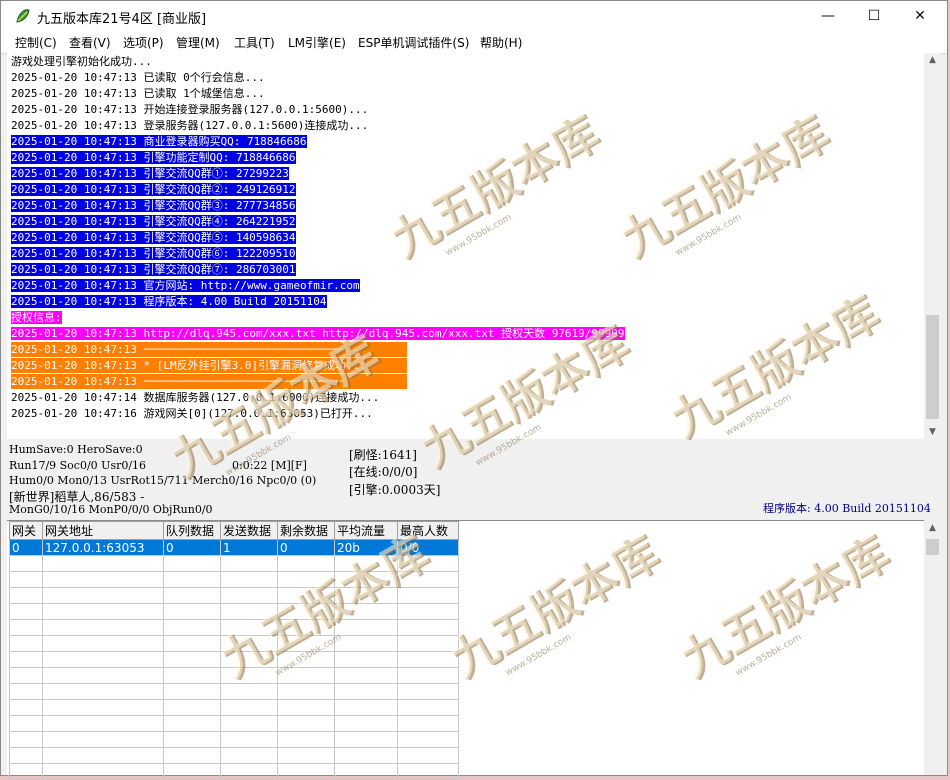  What do you see at coordinates (78, 465) in the screenshot?
I see `run-status: Run17/9 Soc0/0 Usr0/16` at bounding box center [78, 465].